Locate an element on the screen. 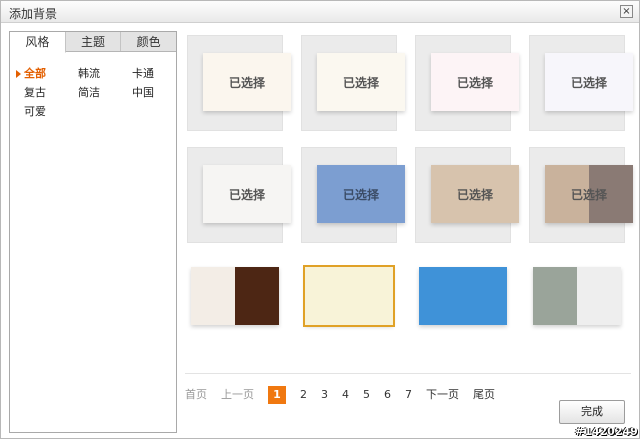  page-7: 7 is located at coordinates (408, 395).